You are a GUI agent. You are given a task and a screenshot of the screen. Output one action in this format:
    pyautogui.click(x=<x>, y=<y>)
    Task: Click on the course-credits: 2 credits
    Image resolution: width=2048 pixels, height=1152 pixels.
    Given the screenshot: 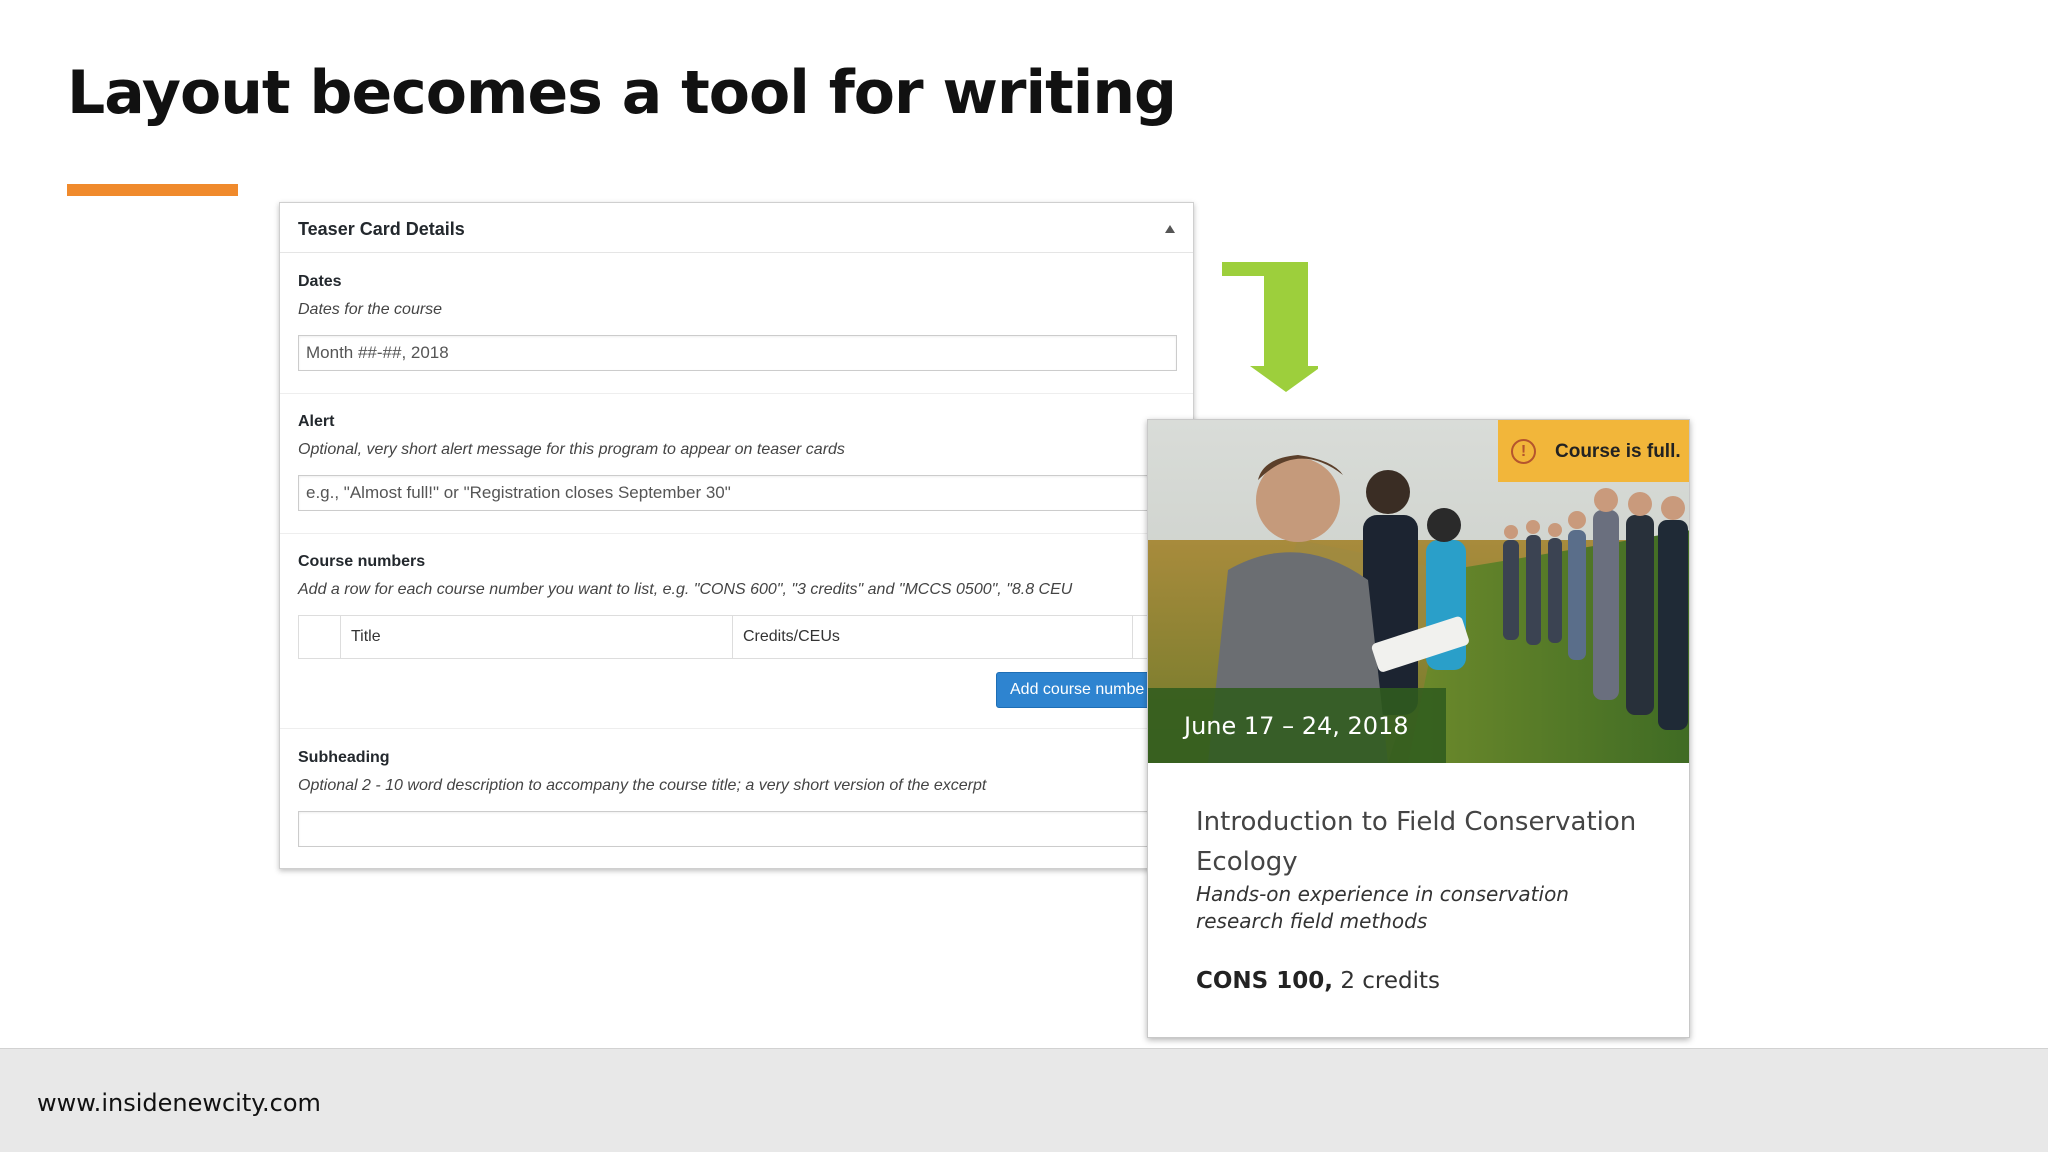 What is the action you would take?
    pyautogui.click(x=1390, y=981)
    